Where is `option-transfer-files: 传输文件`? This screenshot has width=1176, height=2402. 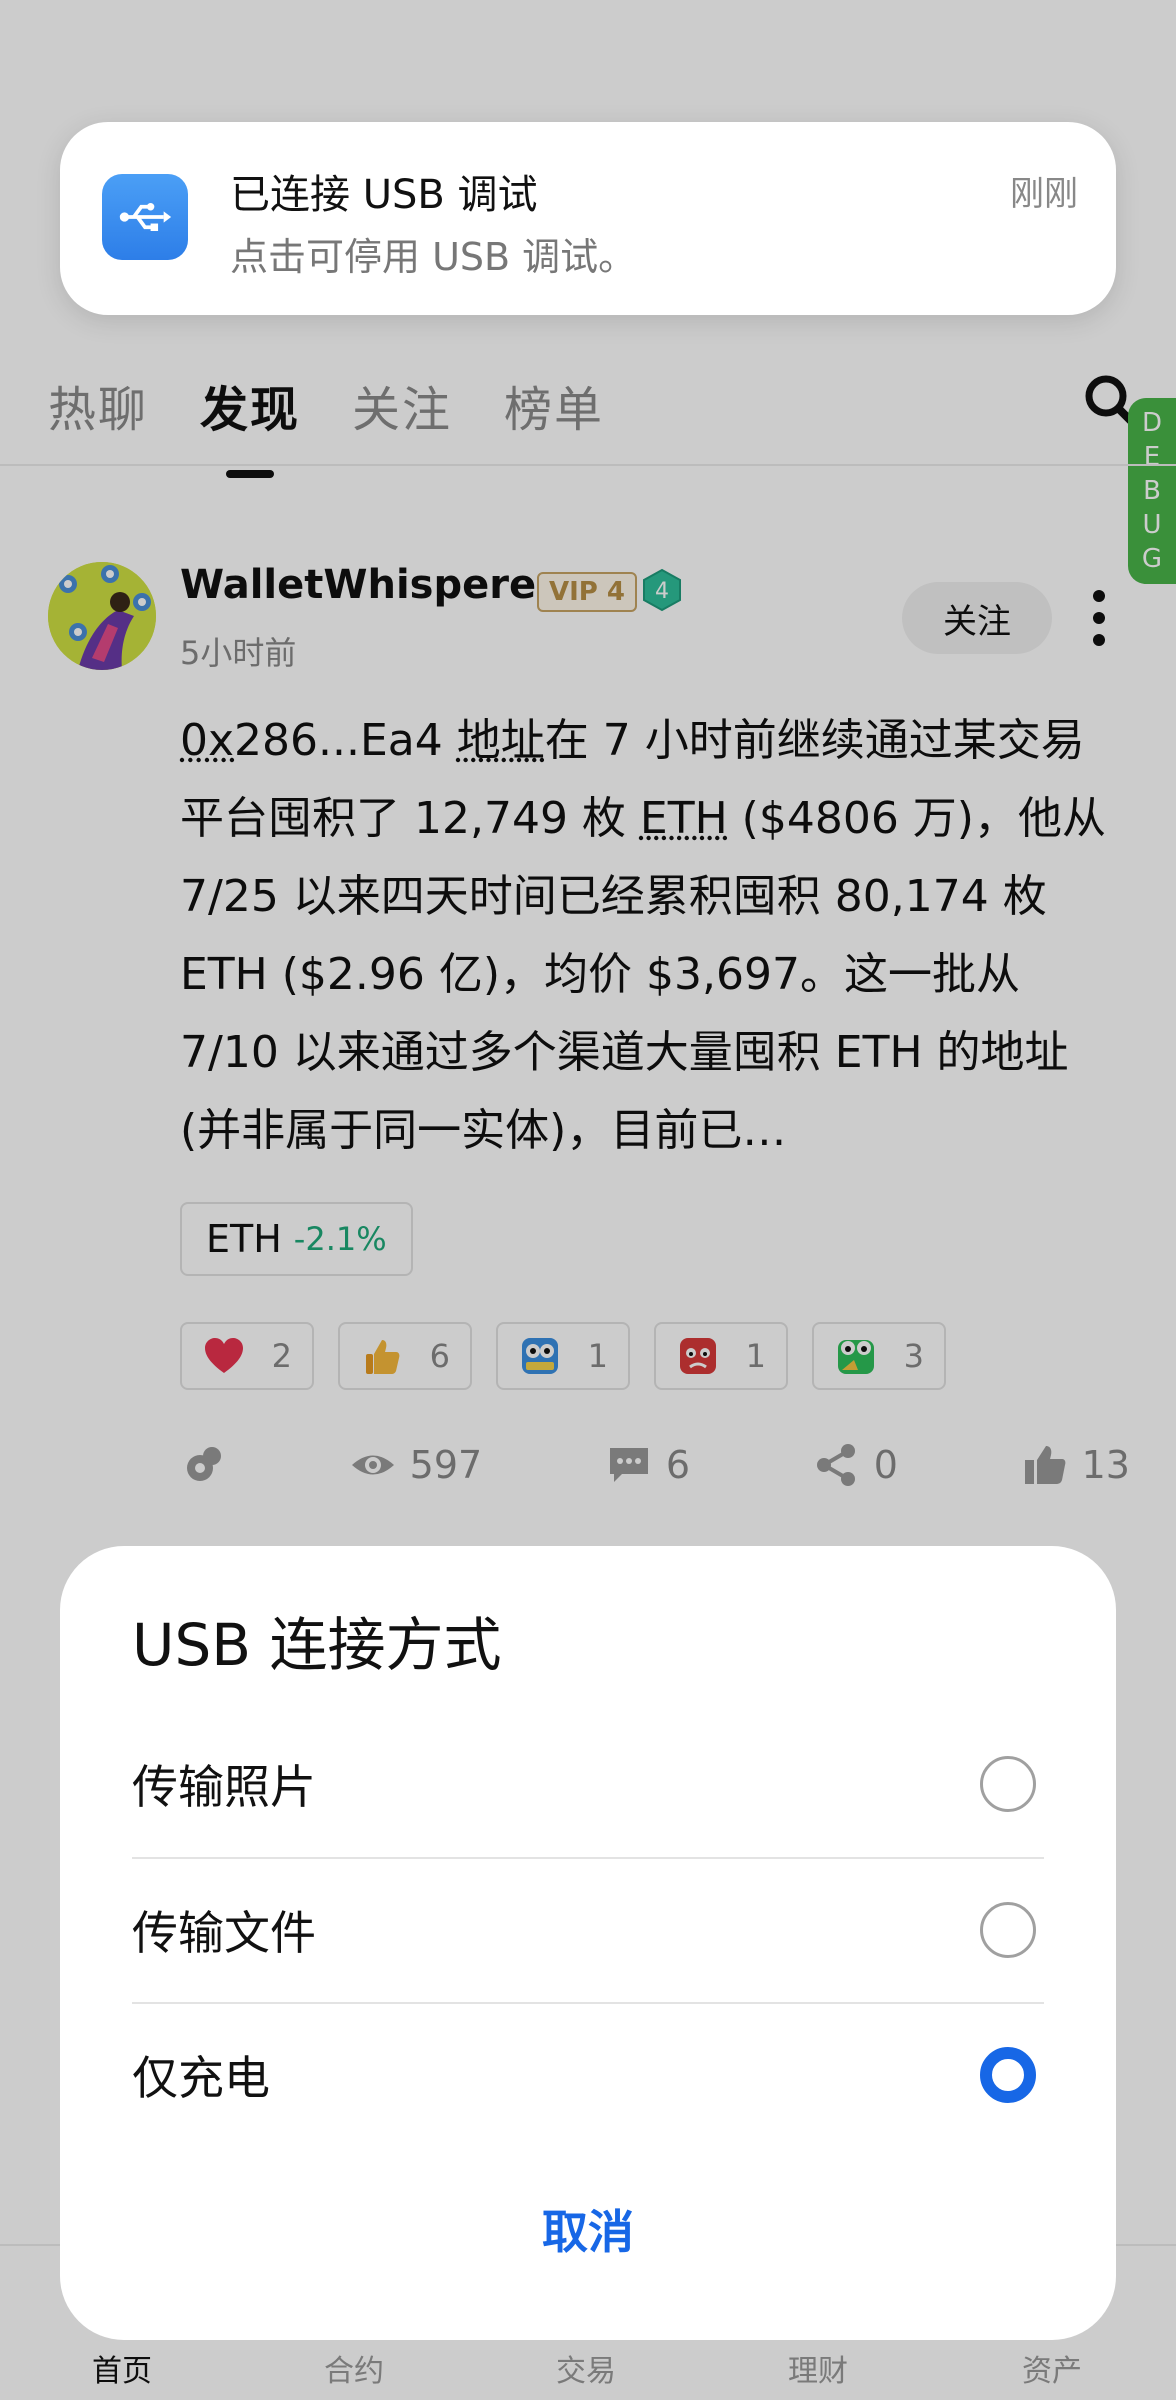
option-transfer-files: 传输文件 is located at coordinates (588, 1930).